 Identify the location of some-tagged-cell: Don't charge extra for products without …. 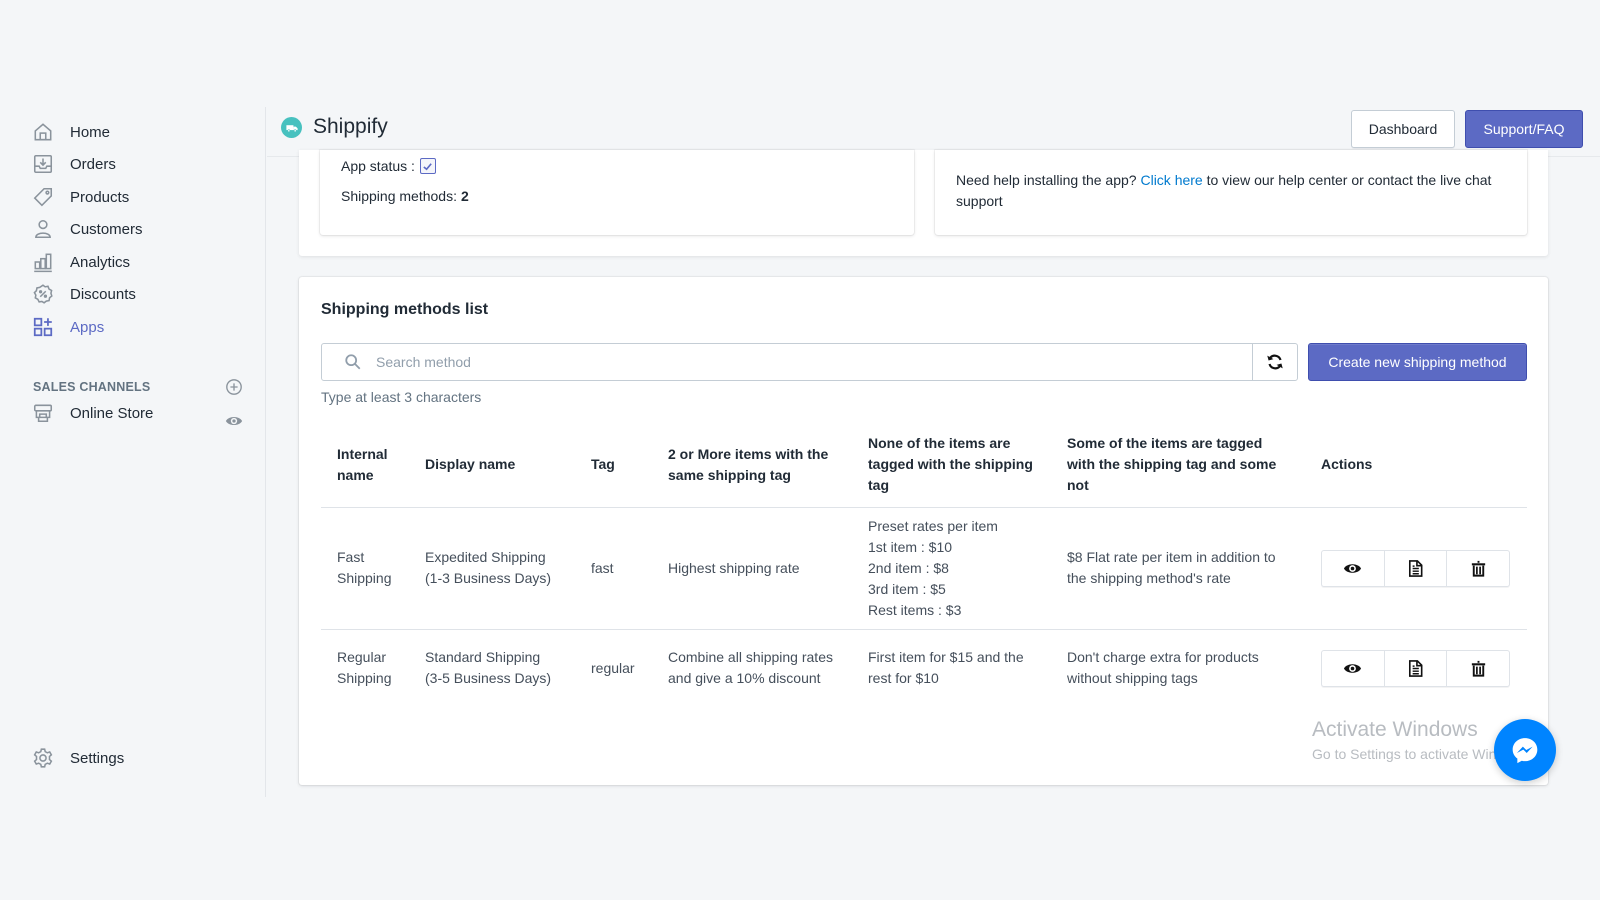
(1163, 668).